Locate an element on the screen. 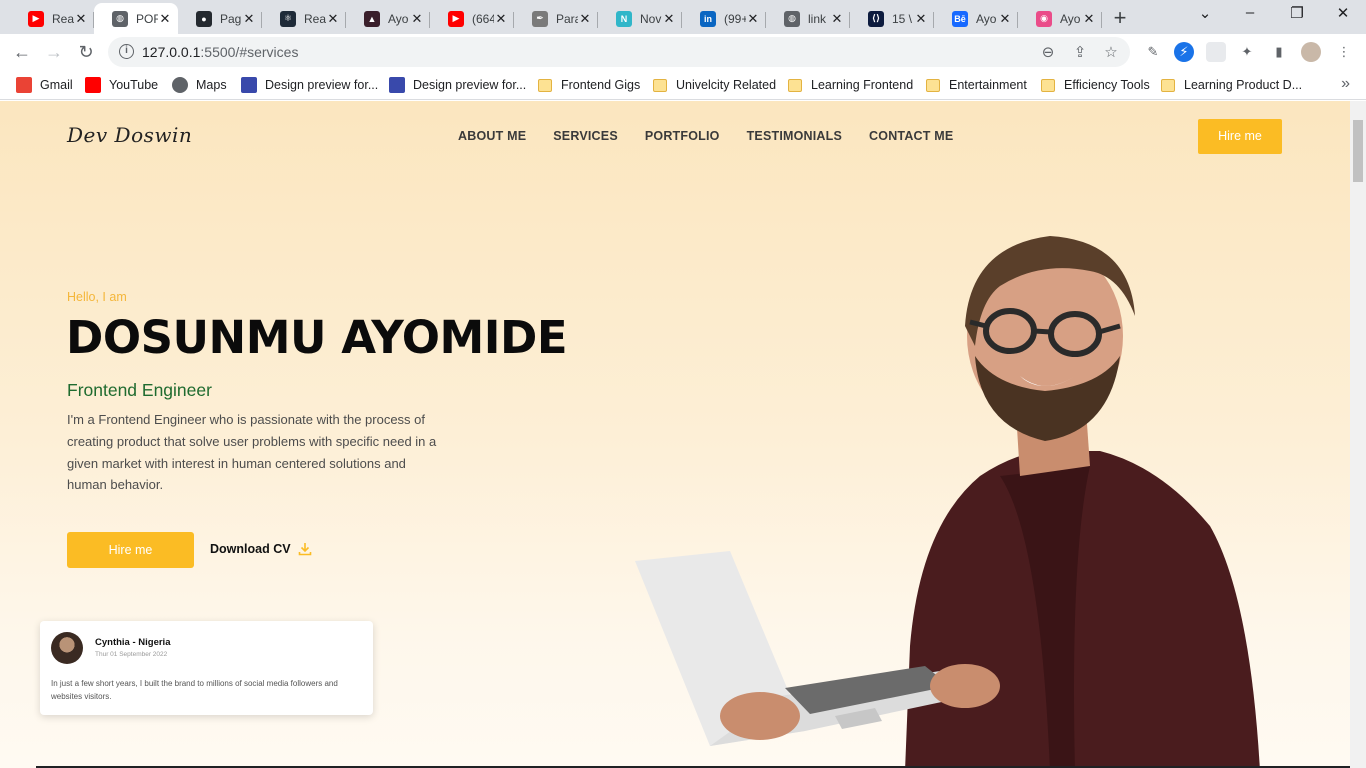 The height and width of the screenshot is (768, 1366). triangle-logo-icon: ▲ is located at coordinates (372, 18).